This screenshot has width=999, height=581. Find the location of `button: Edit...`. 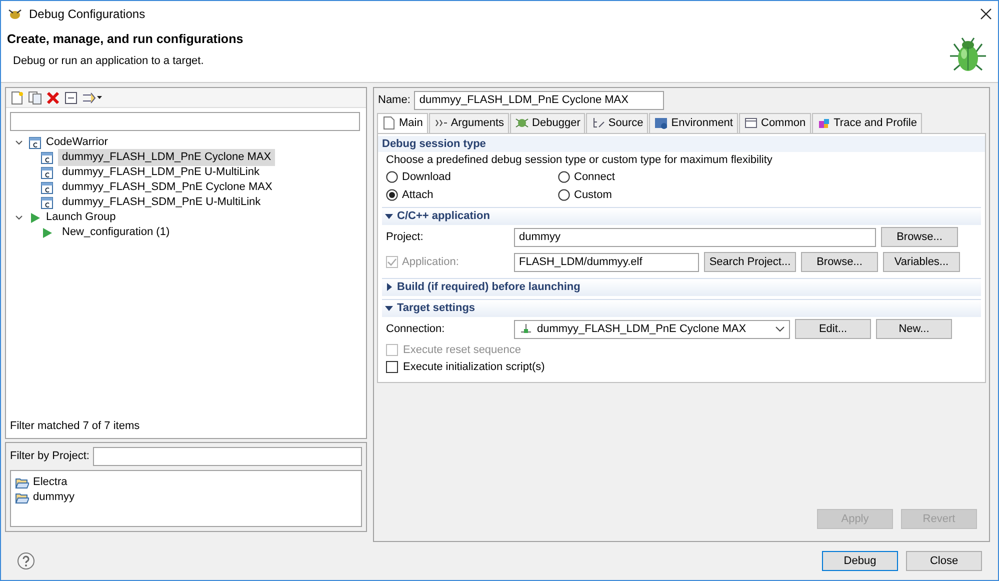

button: Edit... is located at coordinates (833, 329).